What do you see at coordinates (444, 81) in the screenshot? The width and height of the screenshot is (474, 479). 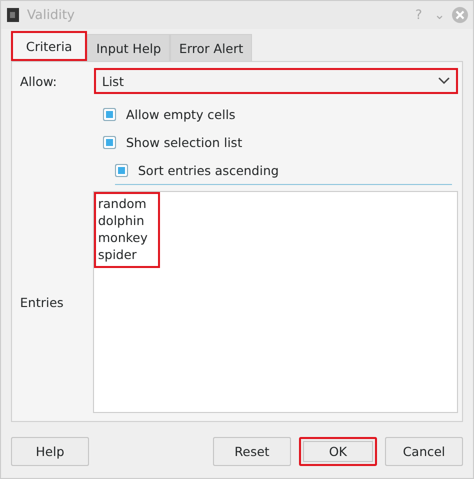 I see `chevron-down-icon` at bounding box center [444, 81].